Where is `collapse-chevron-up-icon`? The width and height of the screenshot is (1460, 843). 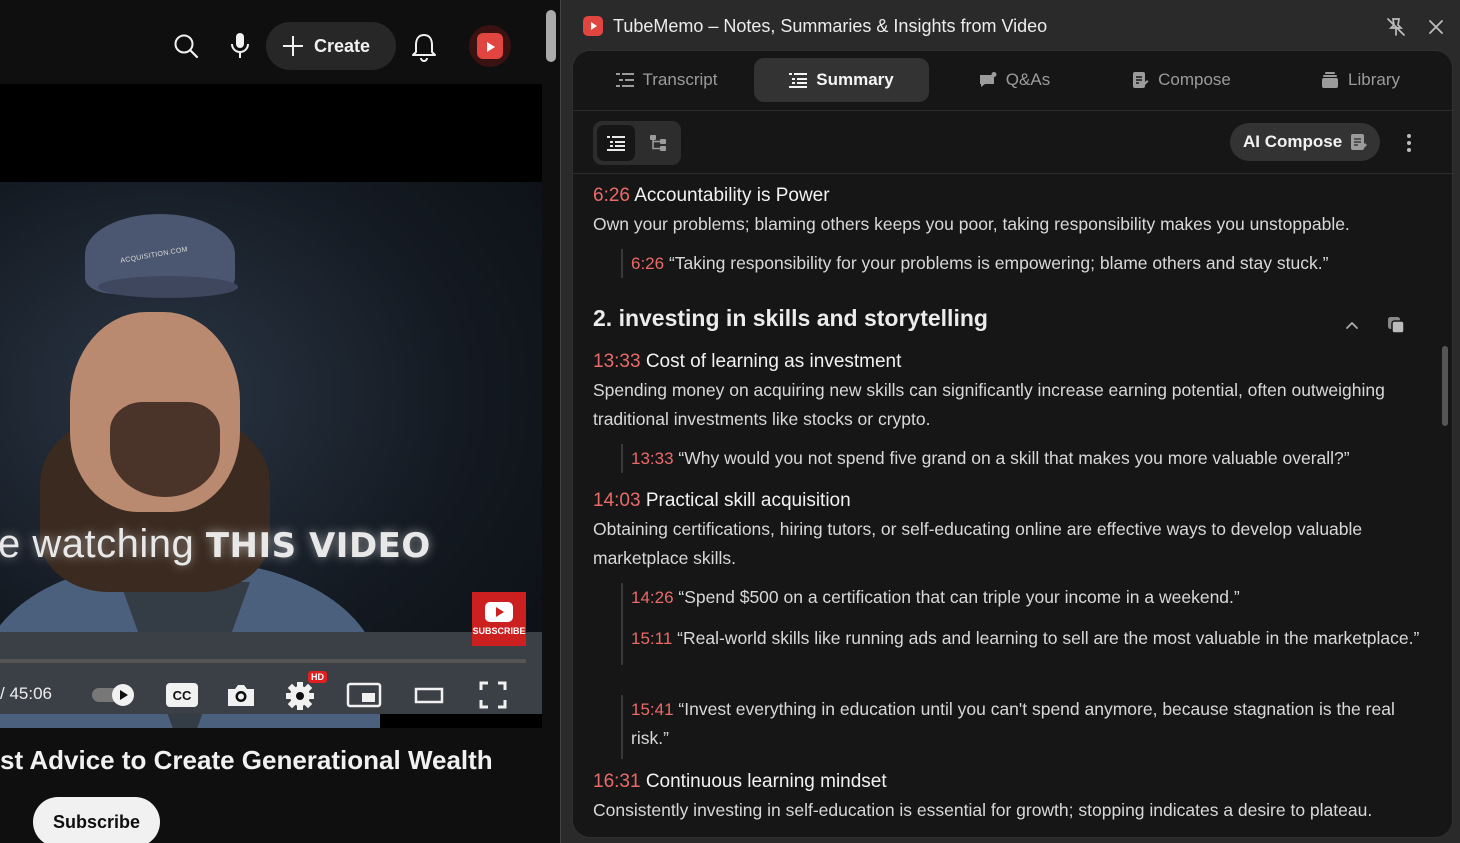
collapse-chevron-up-icon is located at coordinates (1352, 325).